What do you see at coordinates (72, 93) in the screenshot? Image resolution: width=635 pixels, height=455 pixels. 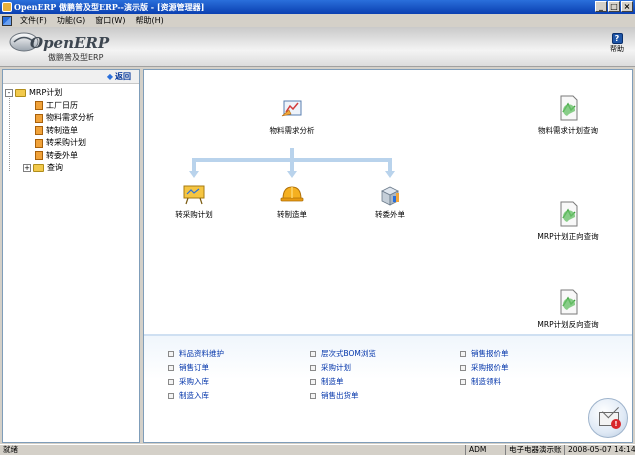 I see `tree-node-mrp: - MRP计划` at bounding box center [72, 93].